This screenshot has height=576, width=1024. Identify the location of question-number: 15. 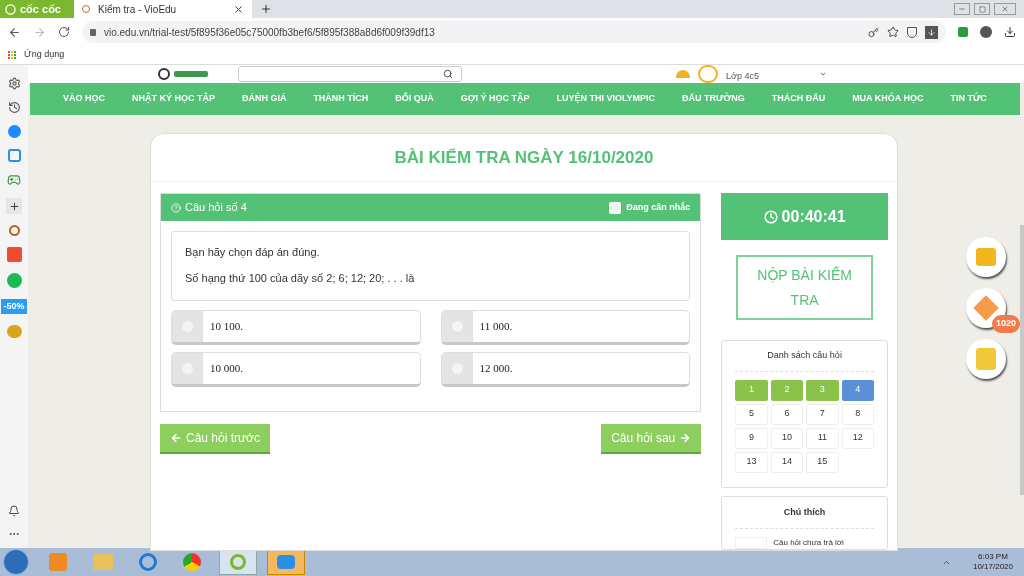
(822, 462).